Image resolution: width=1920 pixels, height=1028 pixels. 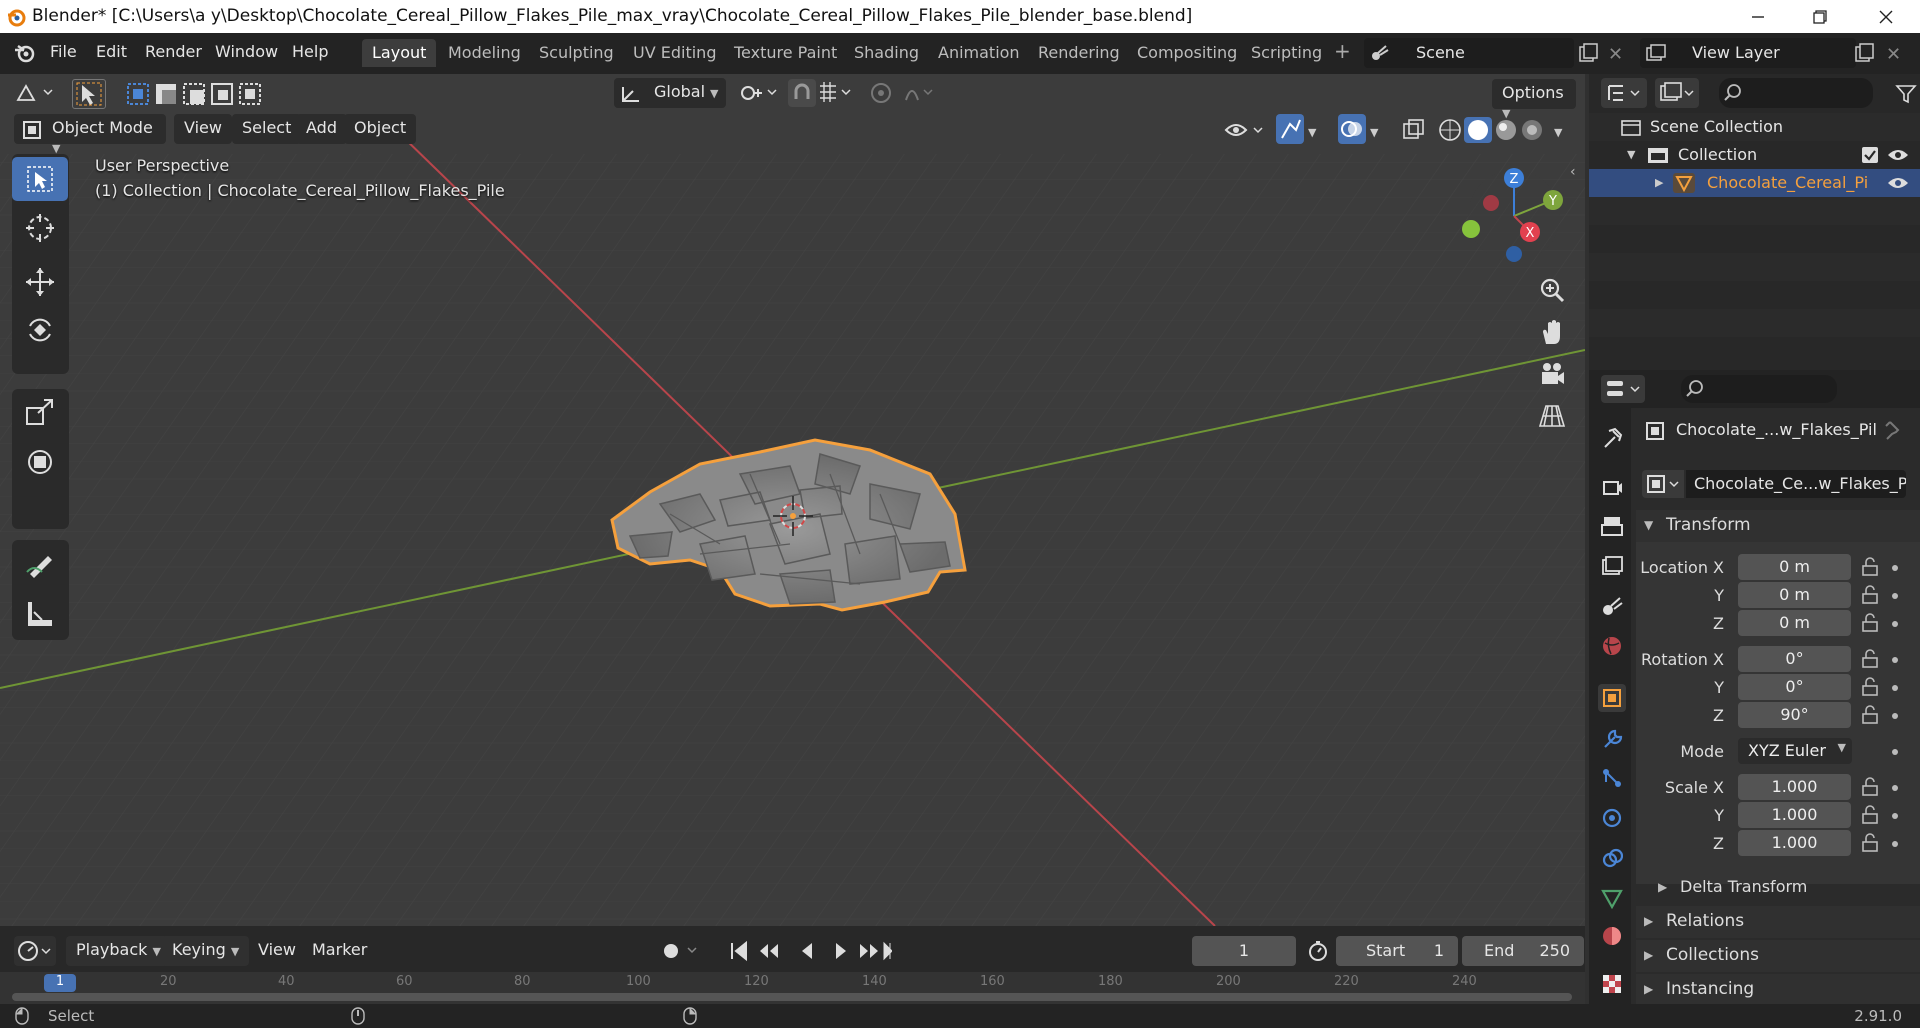 What do you see at coordinates (1624, 93) in the screenshot?
I see `outliner-editor-type-icon` at bounding box center [1624, 93].